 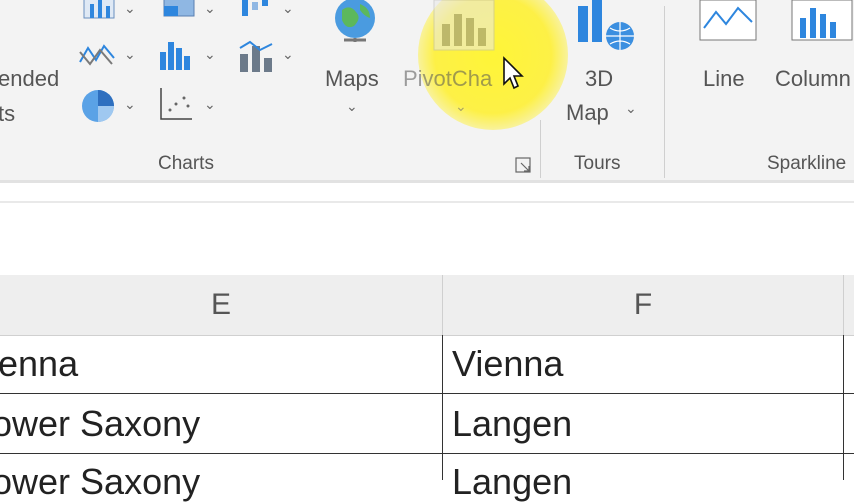 What do you see at coordinates (98, 108) in the screenshot?
I see `pie-chart-icon` at bounding box center [98, 108].